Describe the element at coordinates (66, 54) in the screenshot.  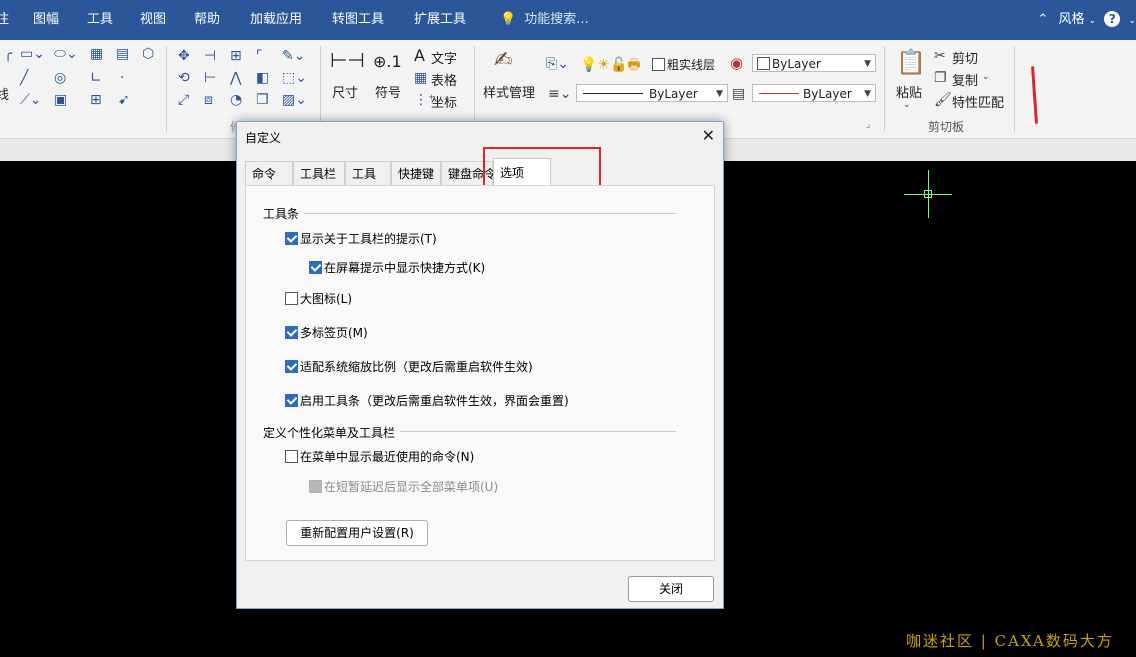
I see `ellipse-icon: ⬭⌄` at that location.